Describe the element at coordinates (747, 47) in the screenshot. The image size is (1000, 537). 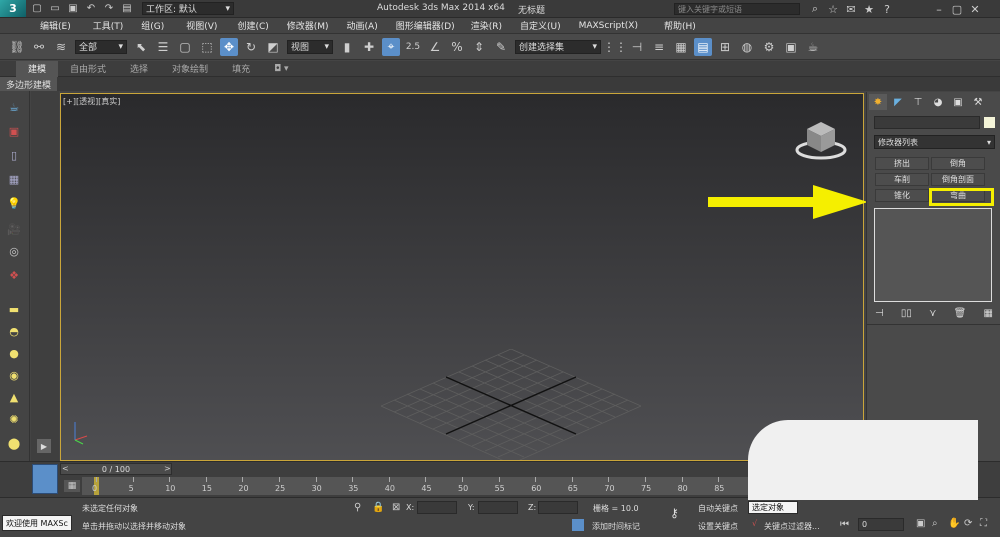
I see `material-editor-icon: ◍` at that location.